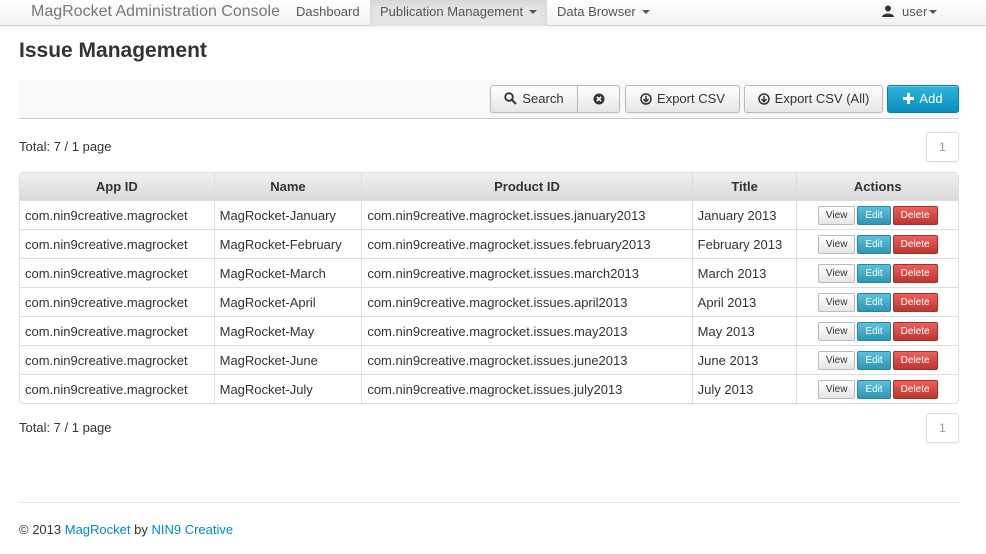 Image resolution: width=986 pixels, height=554 pixels. What do you see at coordinates (915, 11) in the screenshot?
I see `user-name: user` at bounding box center [915, 11].